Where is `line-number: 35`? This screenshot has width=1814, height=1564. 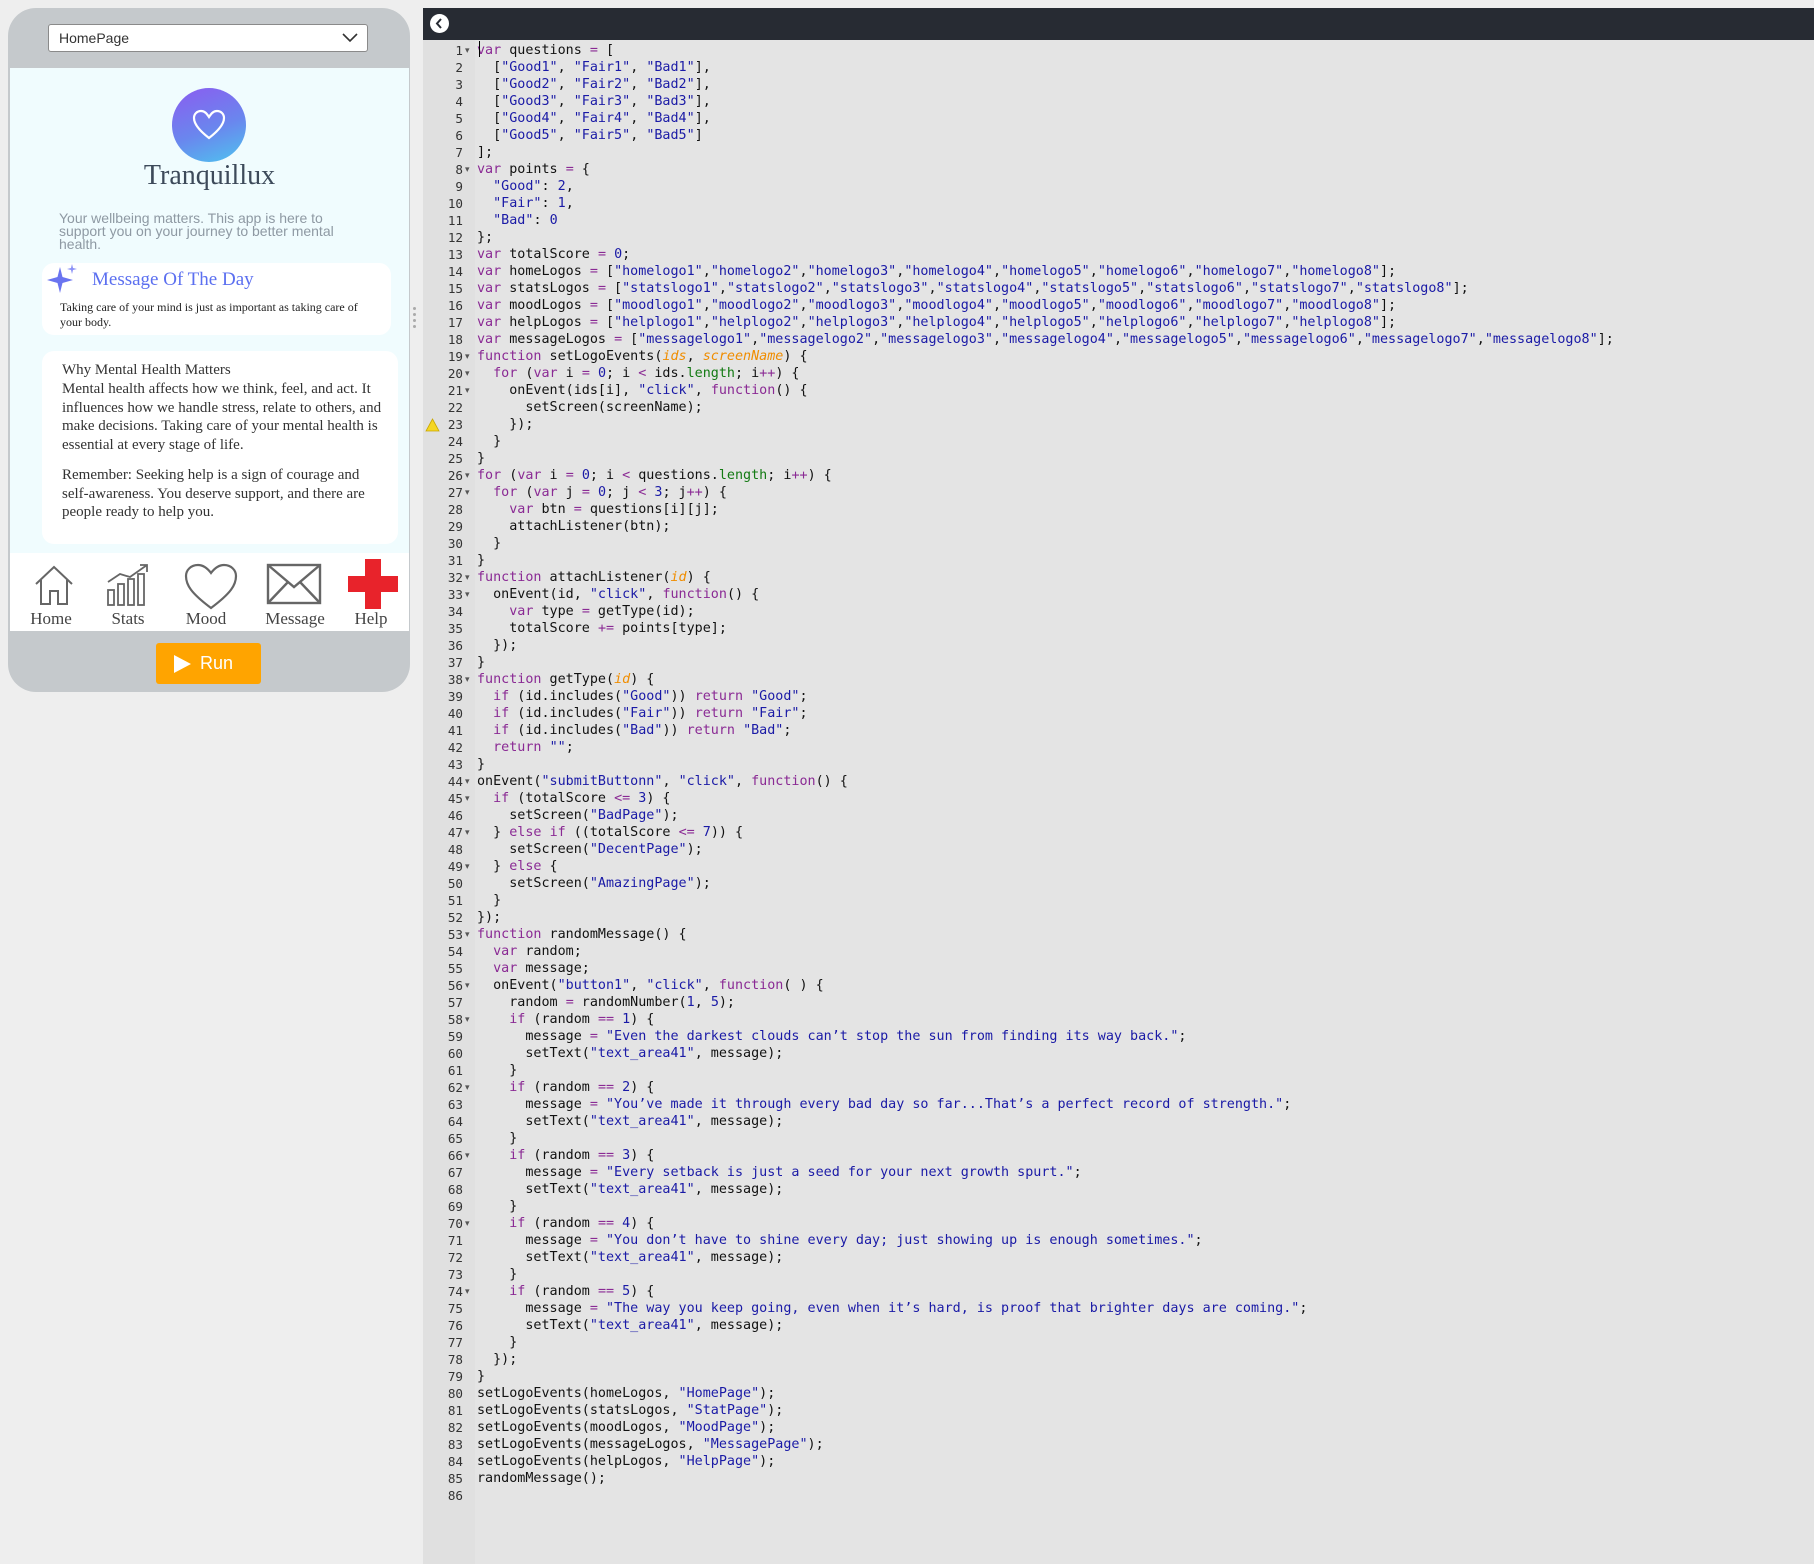
line-number: 35 is located at coordinates (455, 628).